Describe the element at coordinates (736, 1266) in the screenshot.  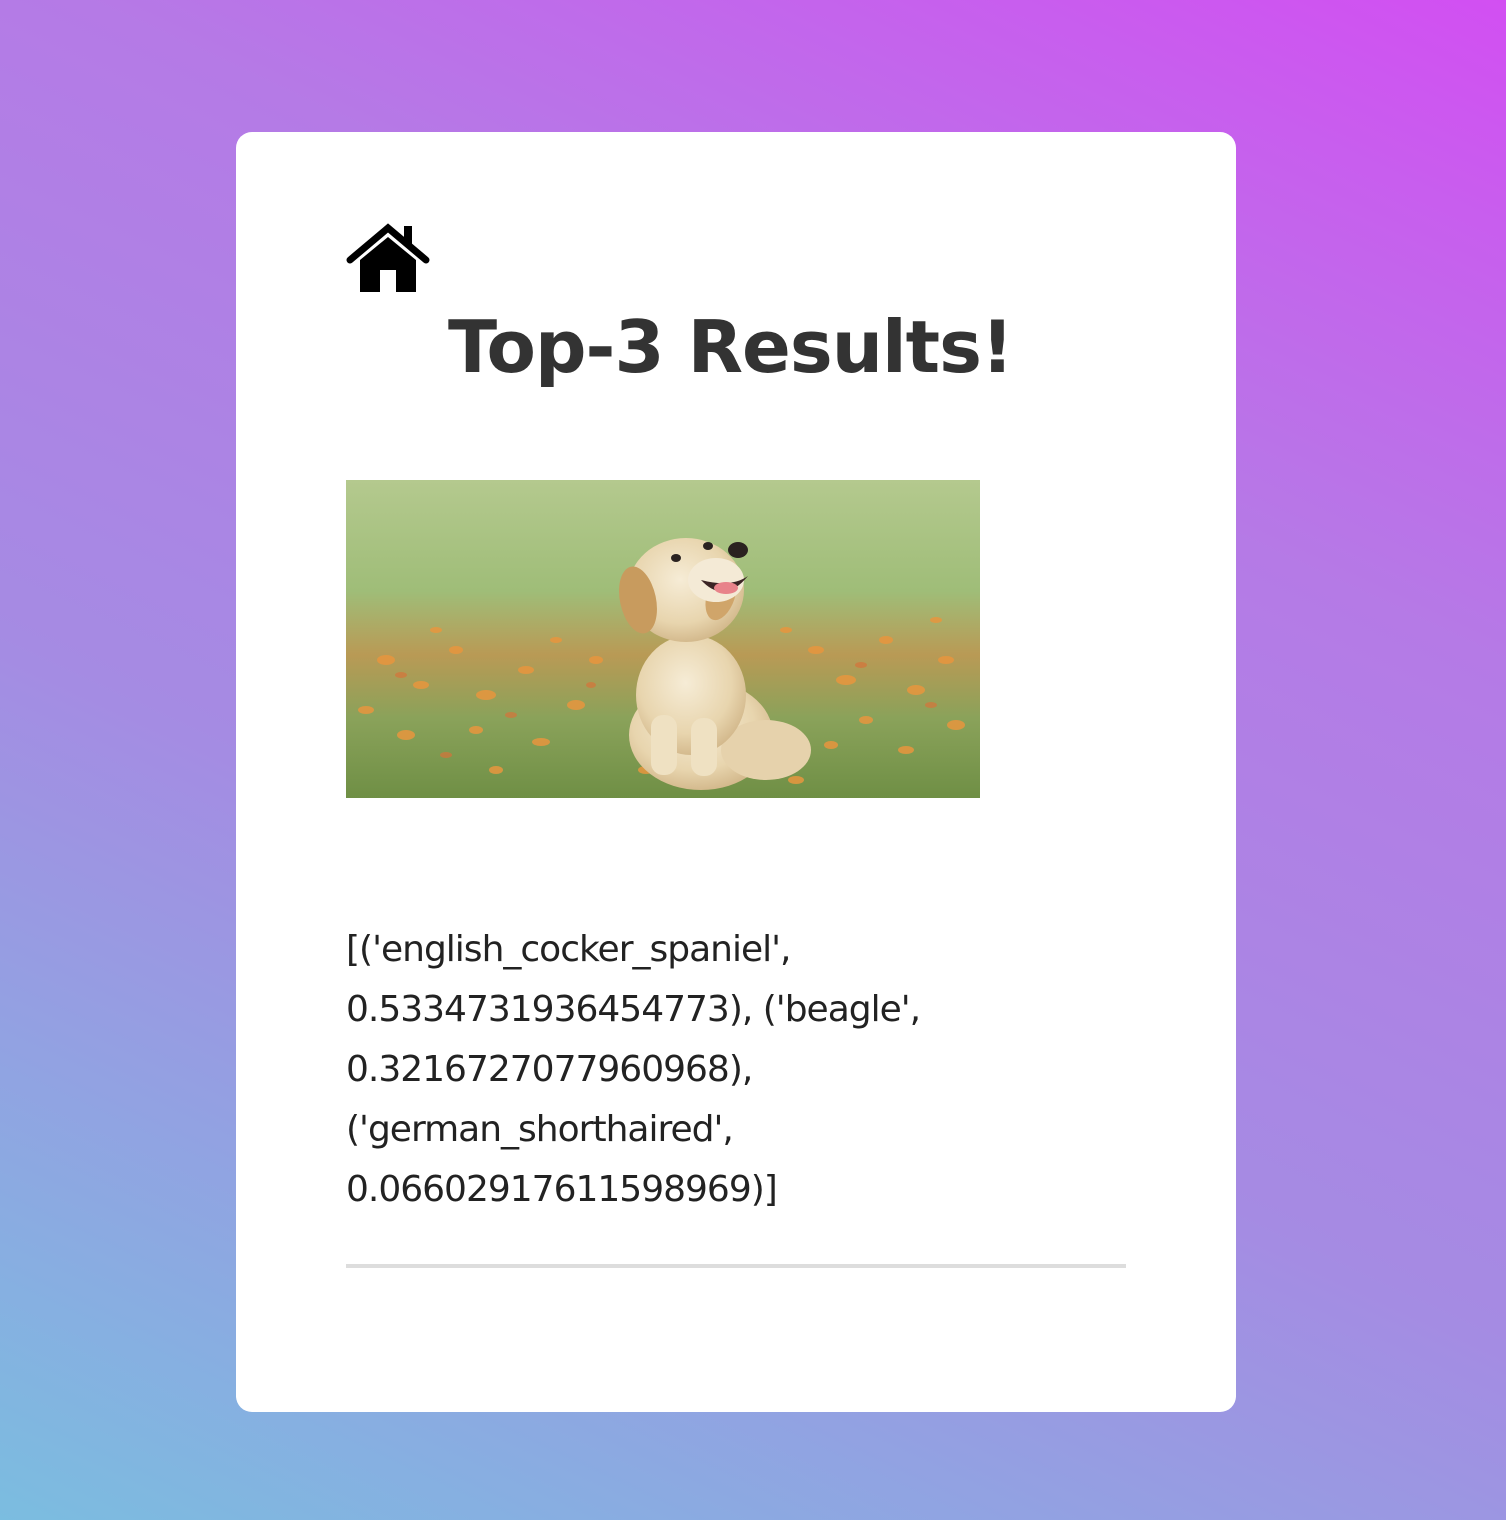
I see `divider` at that location.